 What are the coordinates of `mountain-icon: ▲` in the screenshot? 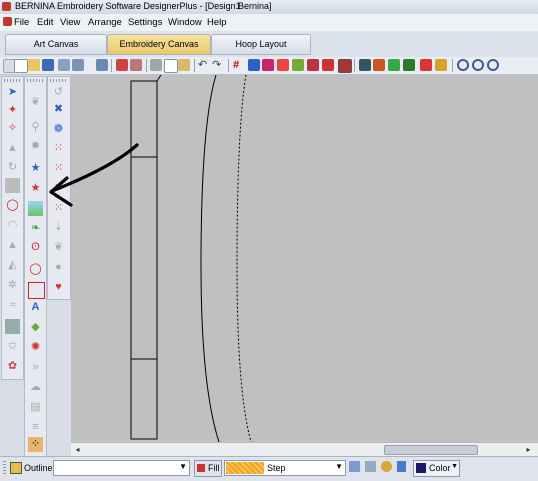 It's located at (12, 245).